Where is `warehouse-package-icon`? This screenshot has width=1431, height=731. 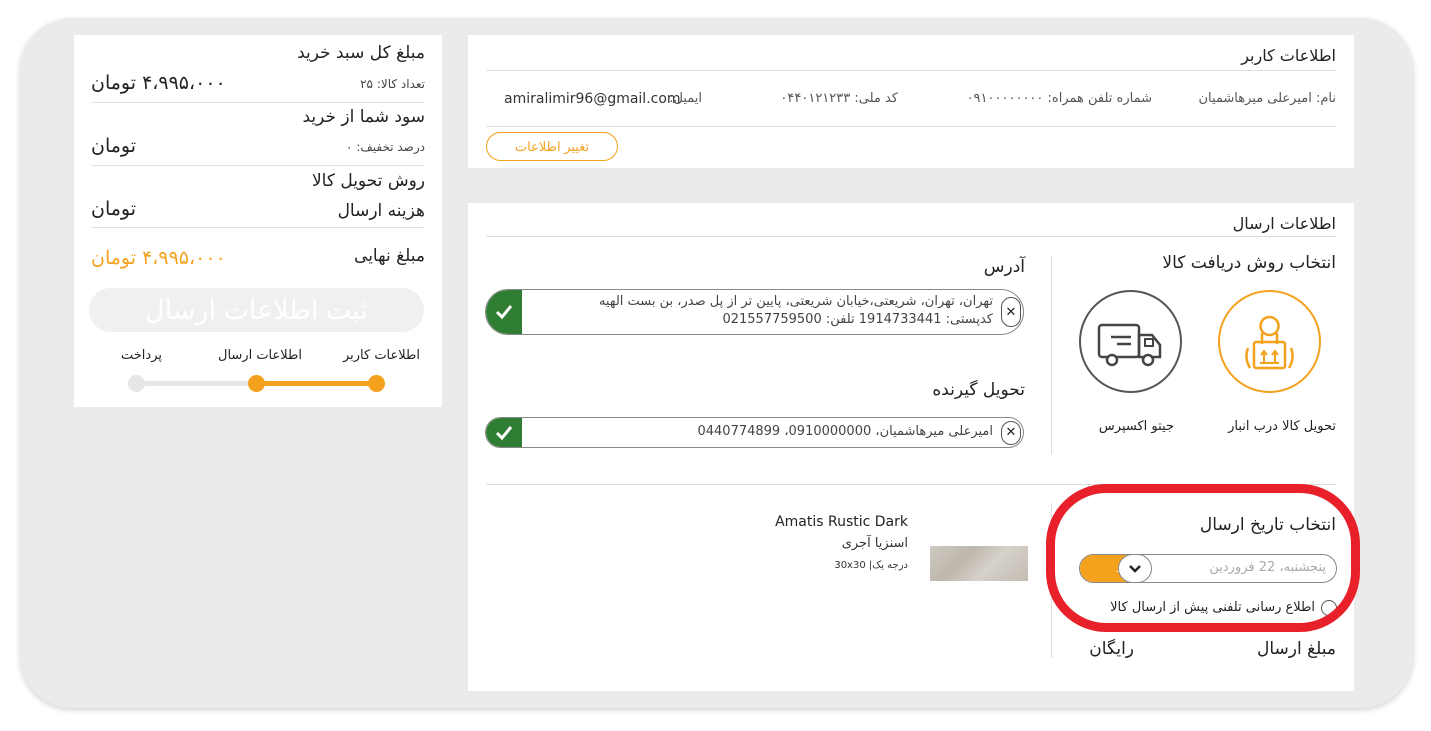
warehouse-package-icon is located at coordinates (1269, 342).